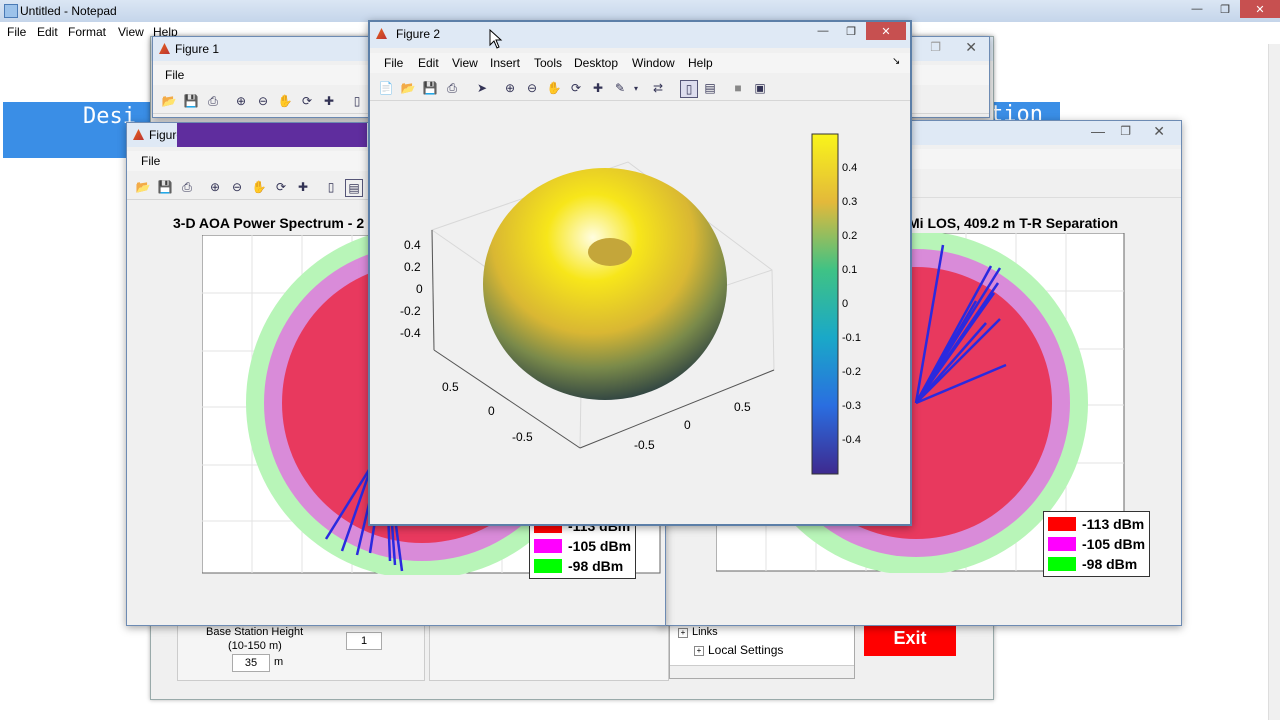 The width and height of the screenshot is (1280, 720). I want to click on figure2-title: Figure 2, so click(418, 34).